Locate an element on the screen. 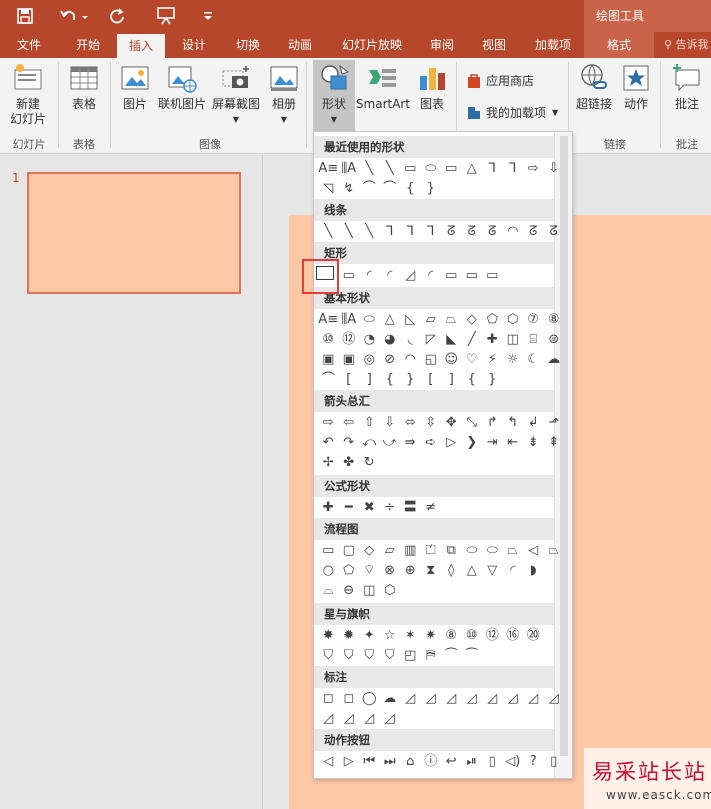  shape-item-arrows: ⇞ is located at coordinates (554, 442).